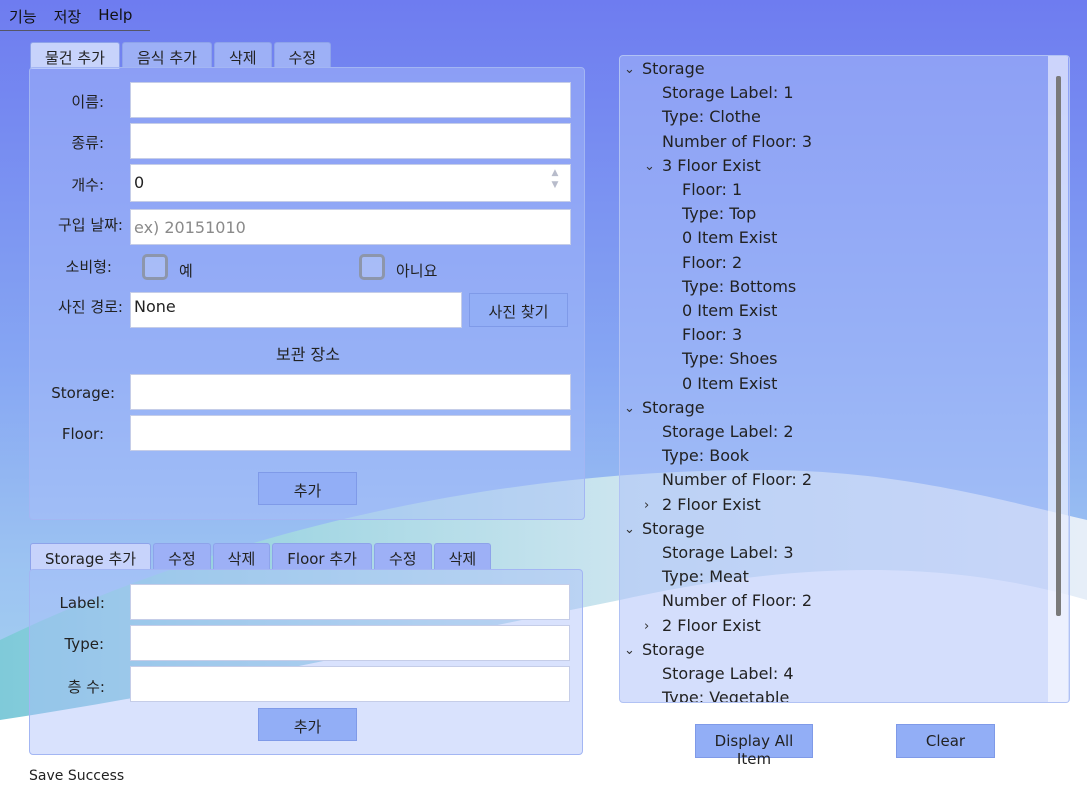 This screenshot has width=1087, height=807. I want to click on tree-node: Storage Label: 4, so click(728, 673).